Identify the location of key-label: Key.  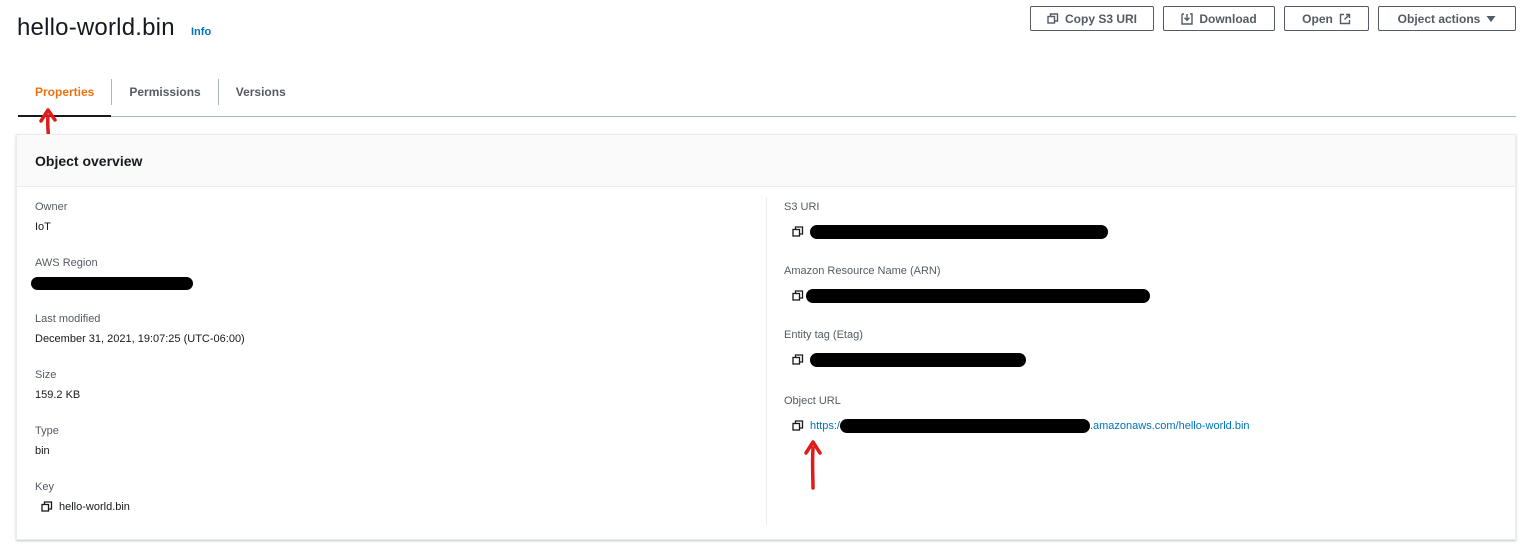
(44, 487).